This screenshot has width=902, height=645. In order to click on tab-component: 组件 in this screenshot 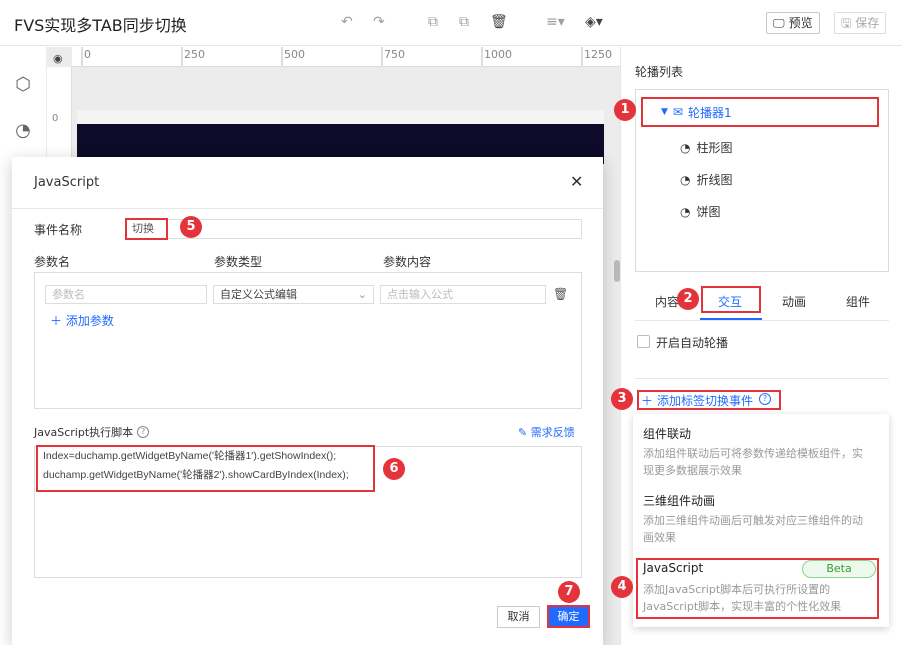, I will do `click(858, 301)`.